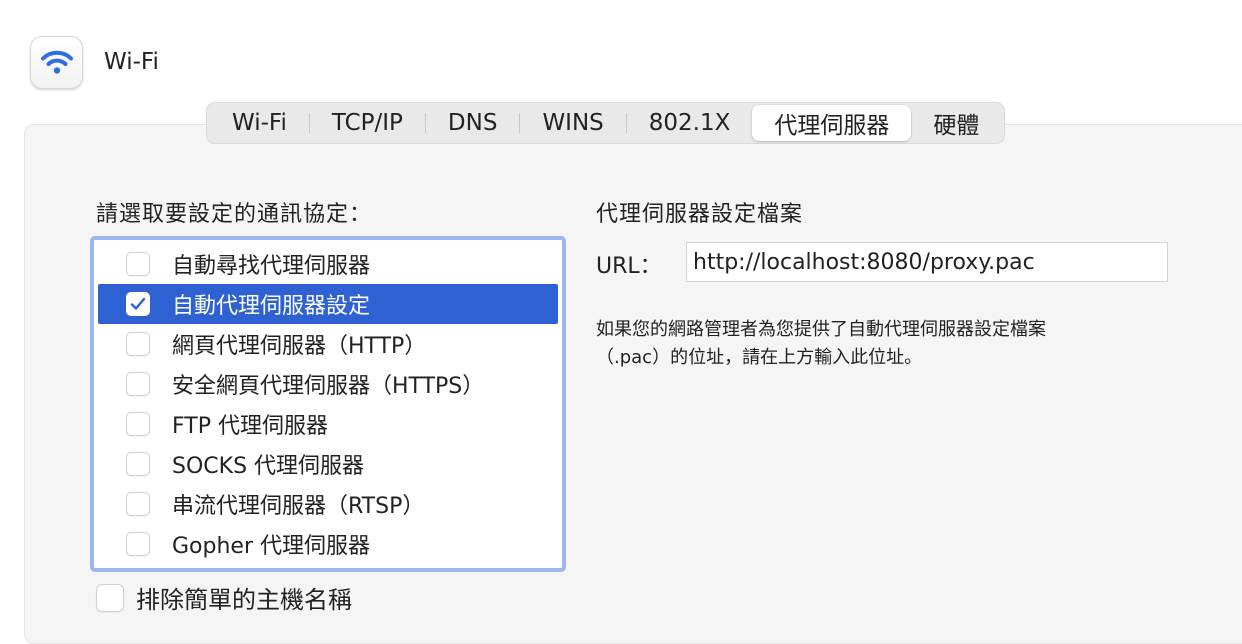  I want to click on protocol-row-auto-discovery: 自動尋找代理伺服器, so click(328, 264).